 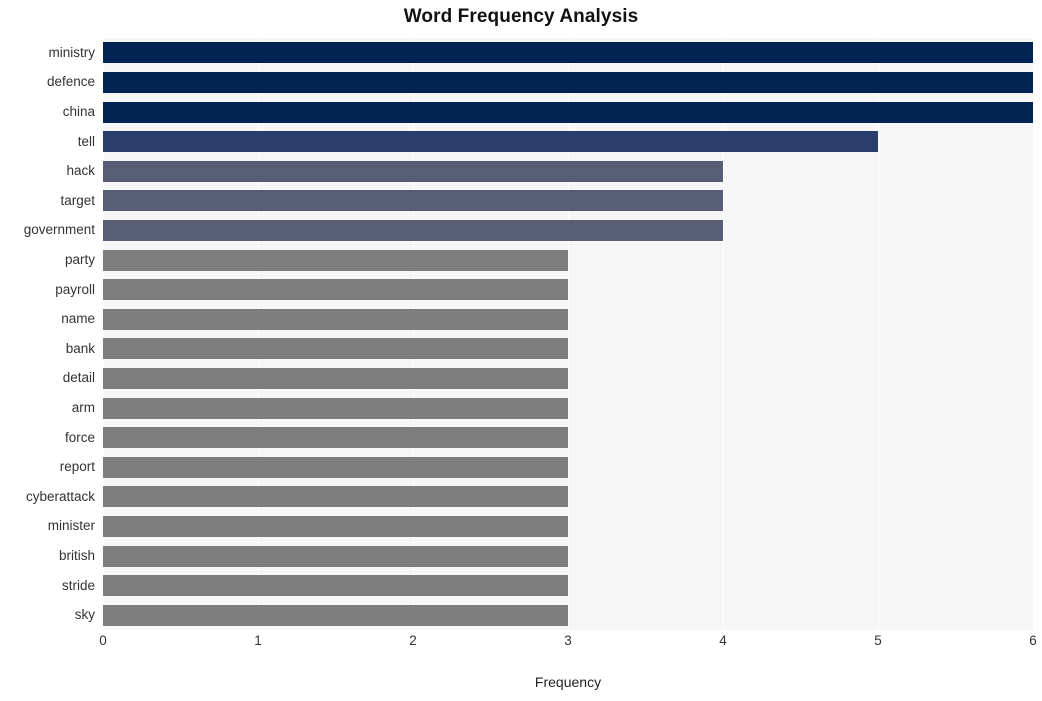 What do you see at coordinates (70, 82) in the screenshot?
I see `y-tick-label-defence: defence` at bounding box center [70, 82].